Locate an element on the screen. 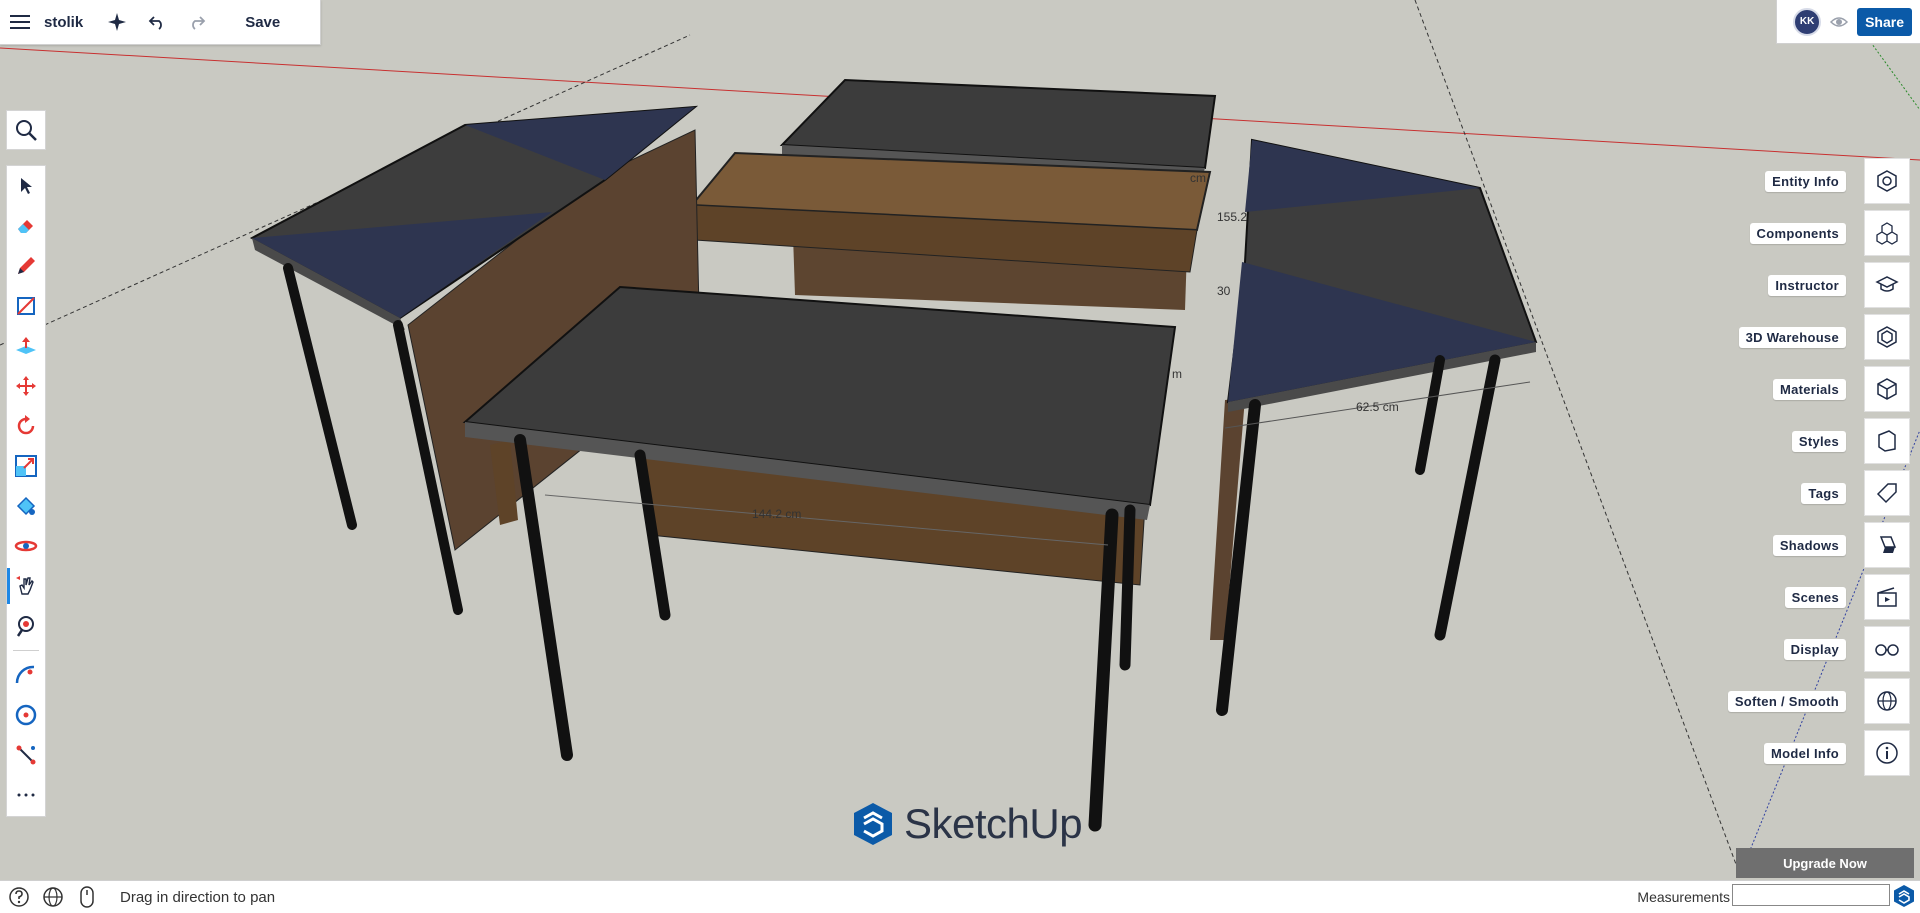  panel-shadows: Shadows is located at coordinates (1810, 545).